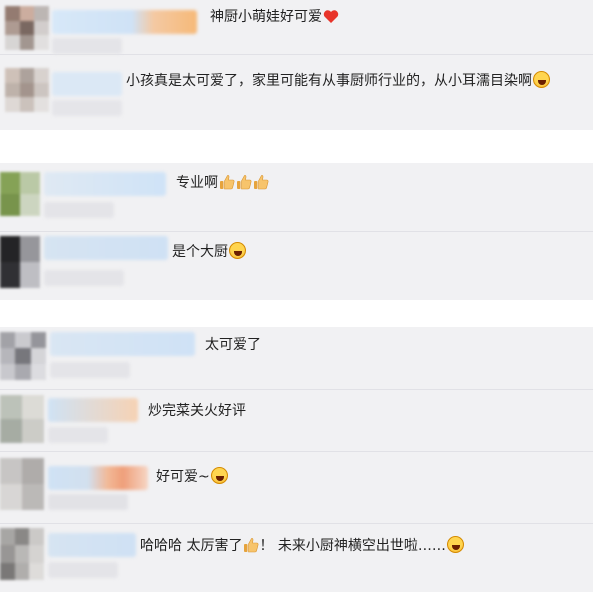 Image resolution: width=593 pixels, height=592 pixels. What do you see at coordinates (197, 411) in the screenshot?
I see `comment-text: 炒完菜关火好评` at bounding box center [197, 411].